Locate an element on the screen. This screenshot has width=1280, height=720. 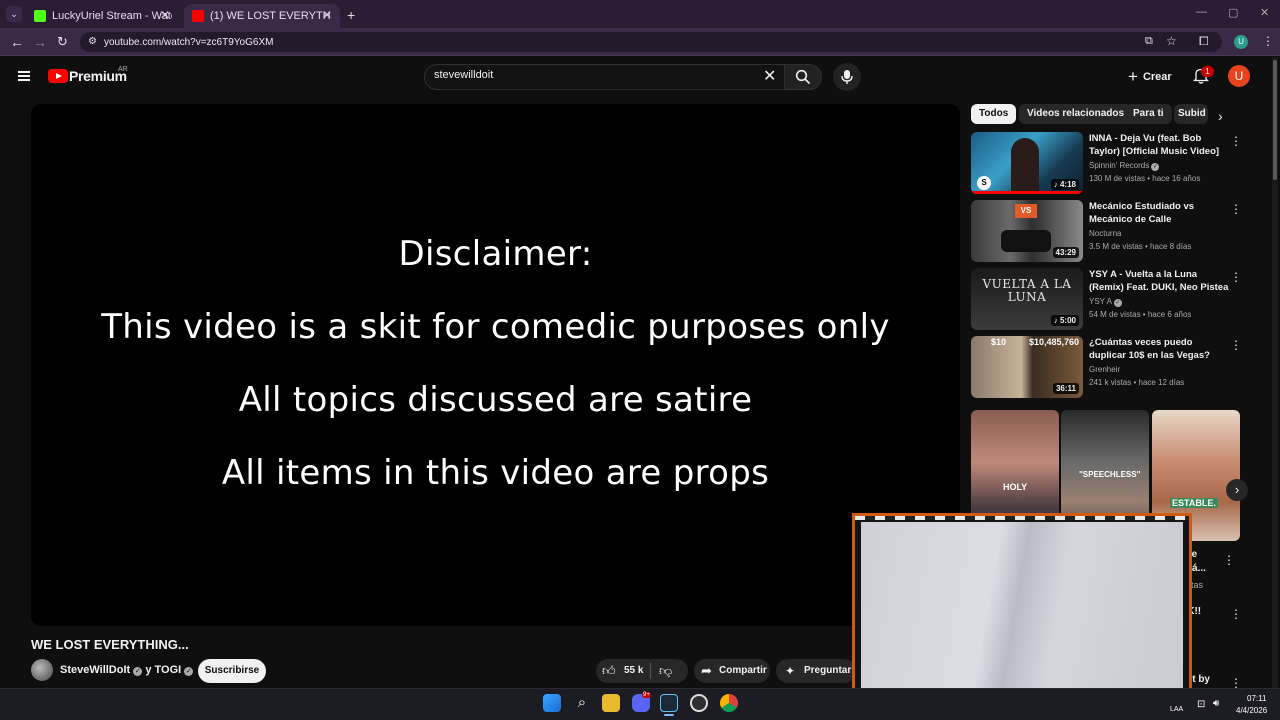
kick-icon is located at coordinates (40, 16).